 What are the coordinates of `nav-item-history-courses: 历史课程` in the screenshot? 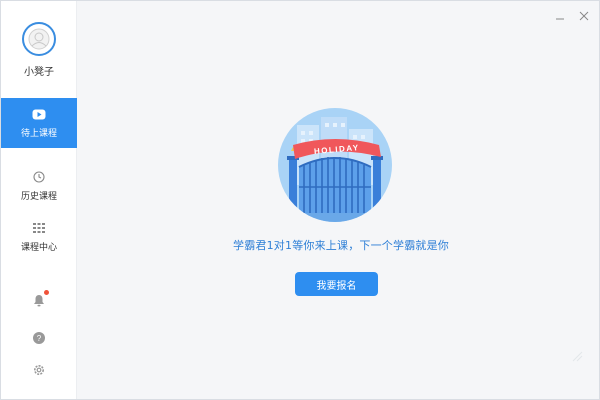 It's located at (39, 186).